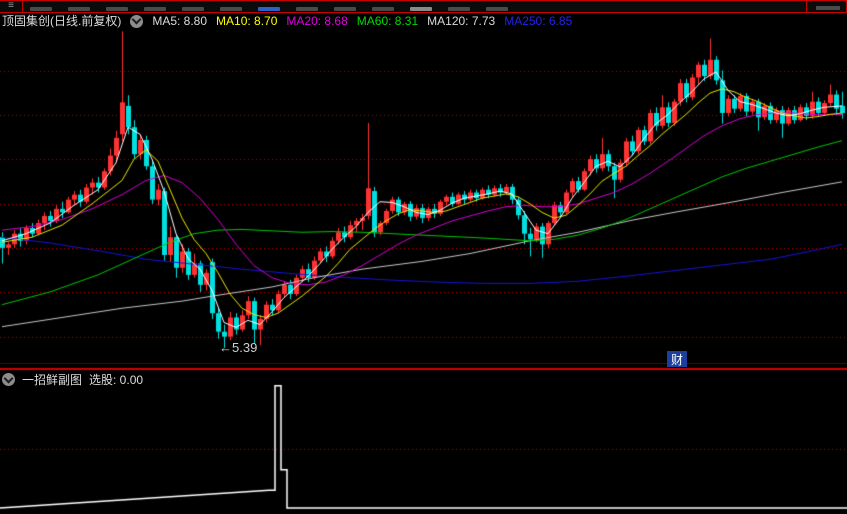  What do you see at coordinates (11, 6) in the screenshot?
I see `menu-icon: ≡` at bounding box center [11, 6].